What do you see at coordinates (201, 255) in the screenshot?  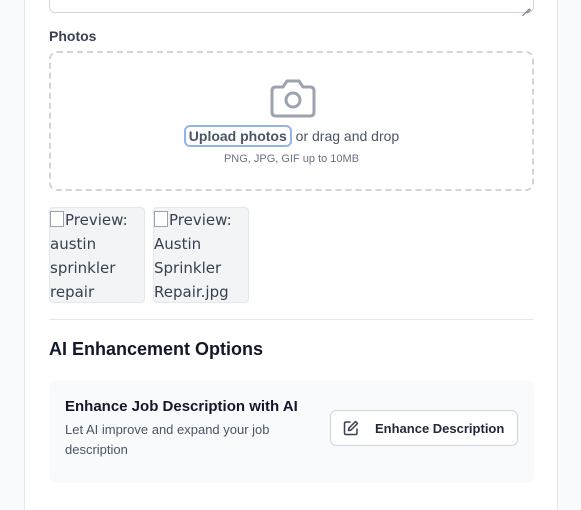 I see `photo-preview: Preview: Austin Sprinkler Repair.jpg` at bounding box center [201, 255].